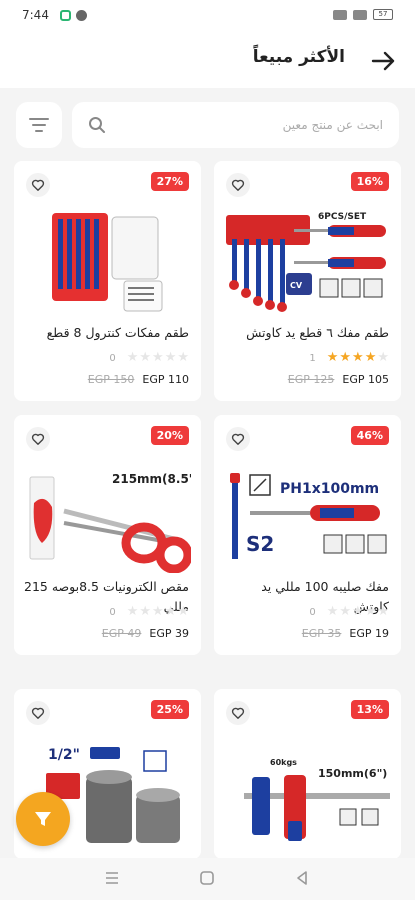  Describe the element at coordinates (365, 379) in the screenshot. I see `price: EGP 105` at that location.